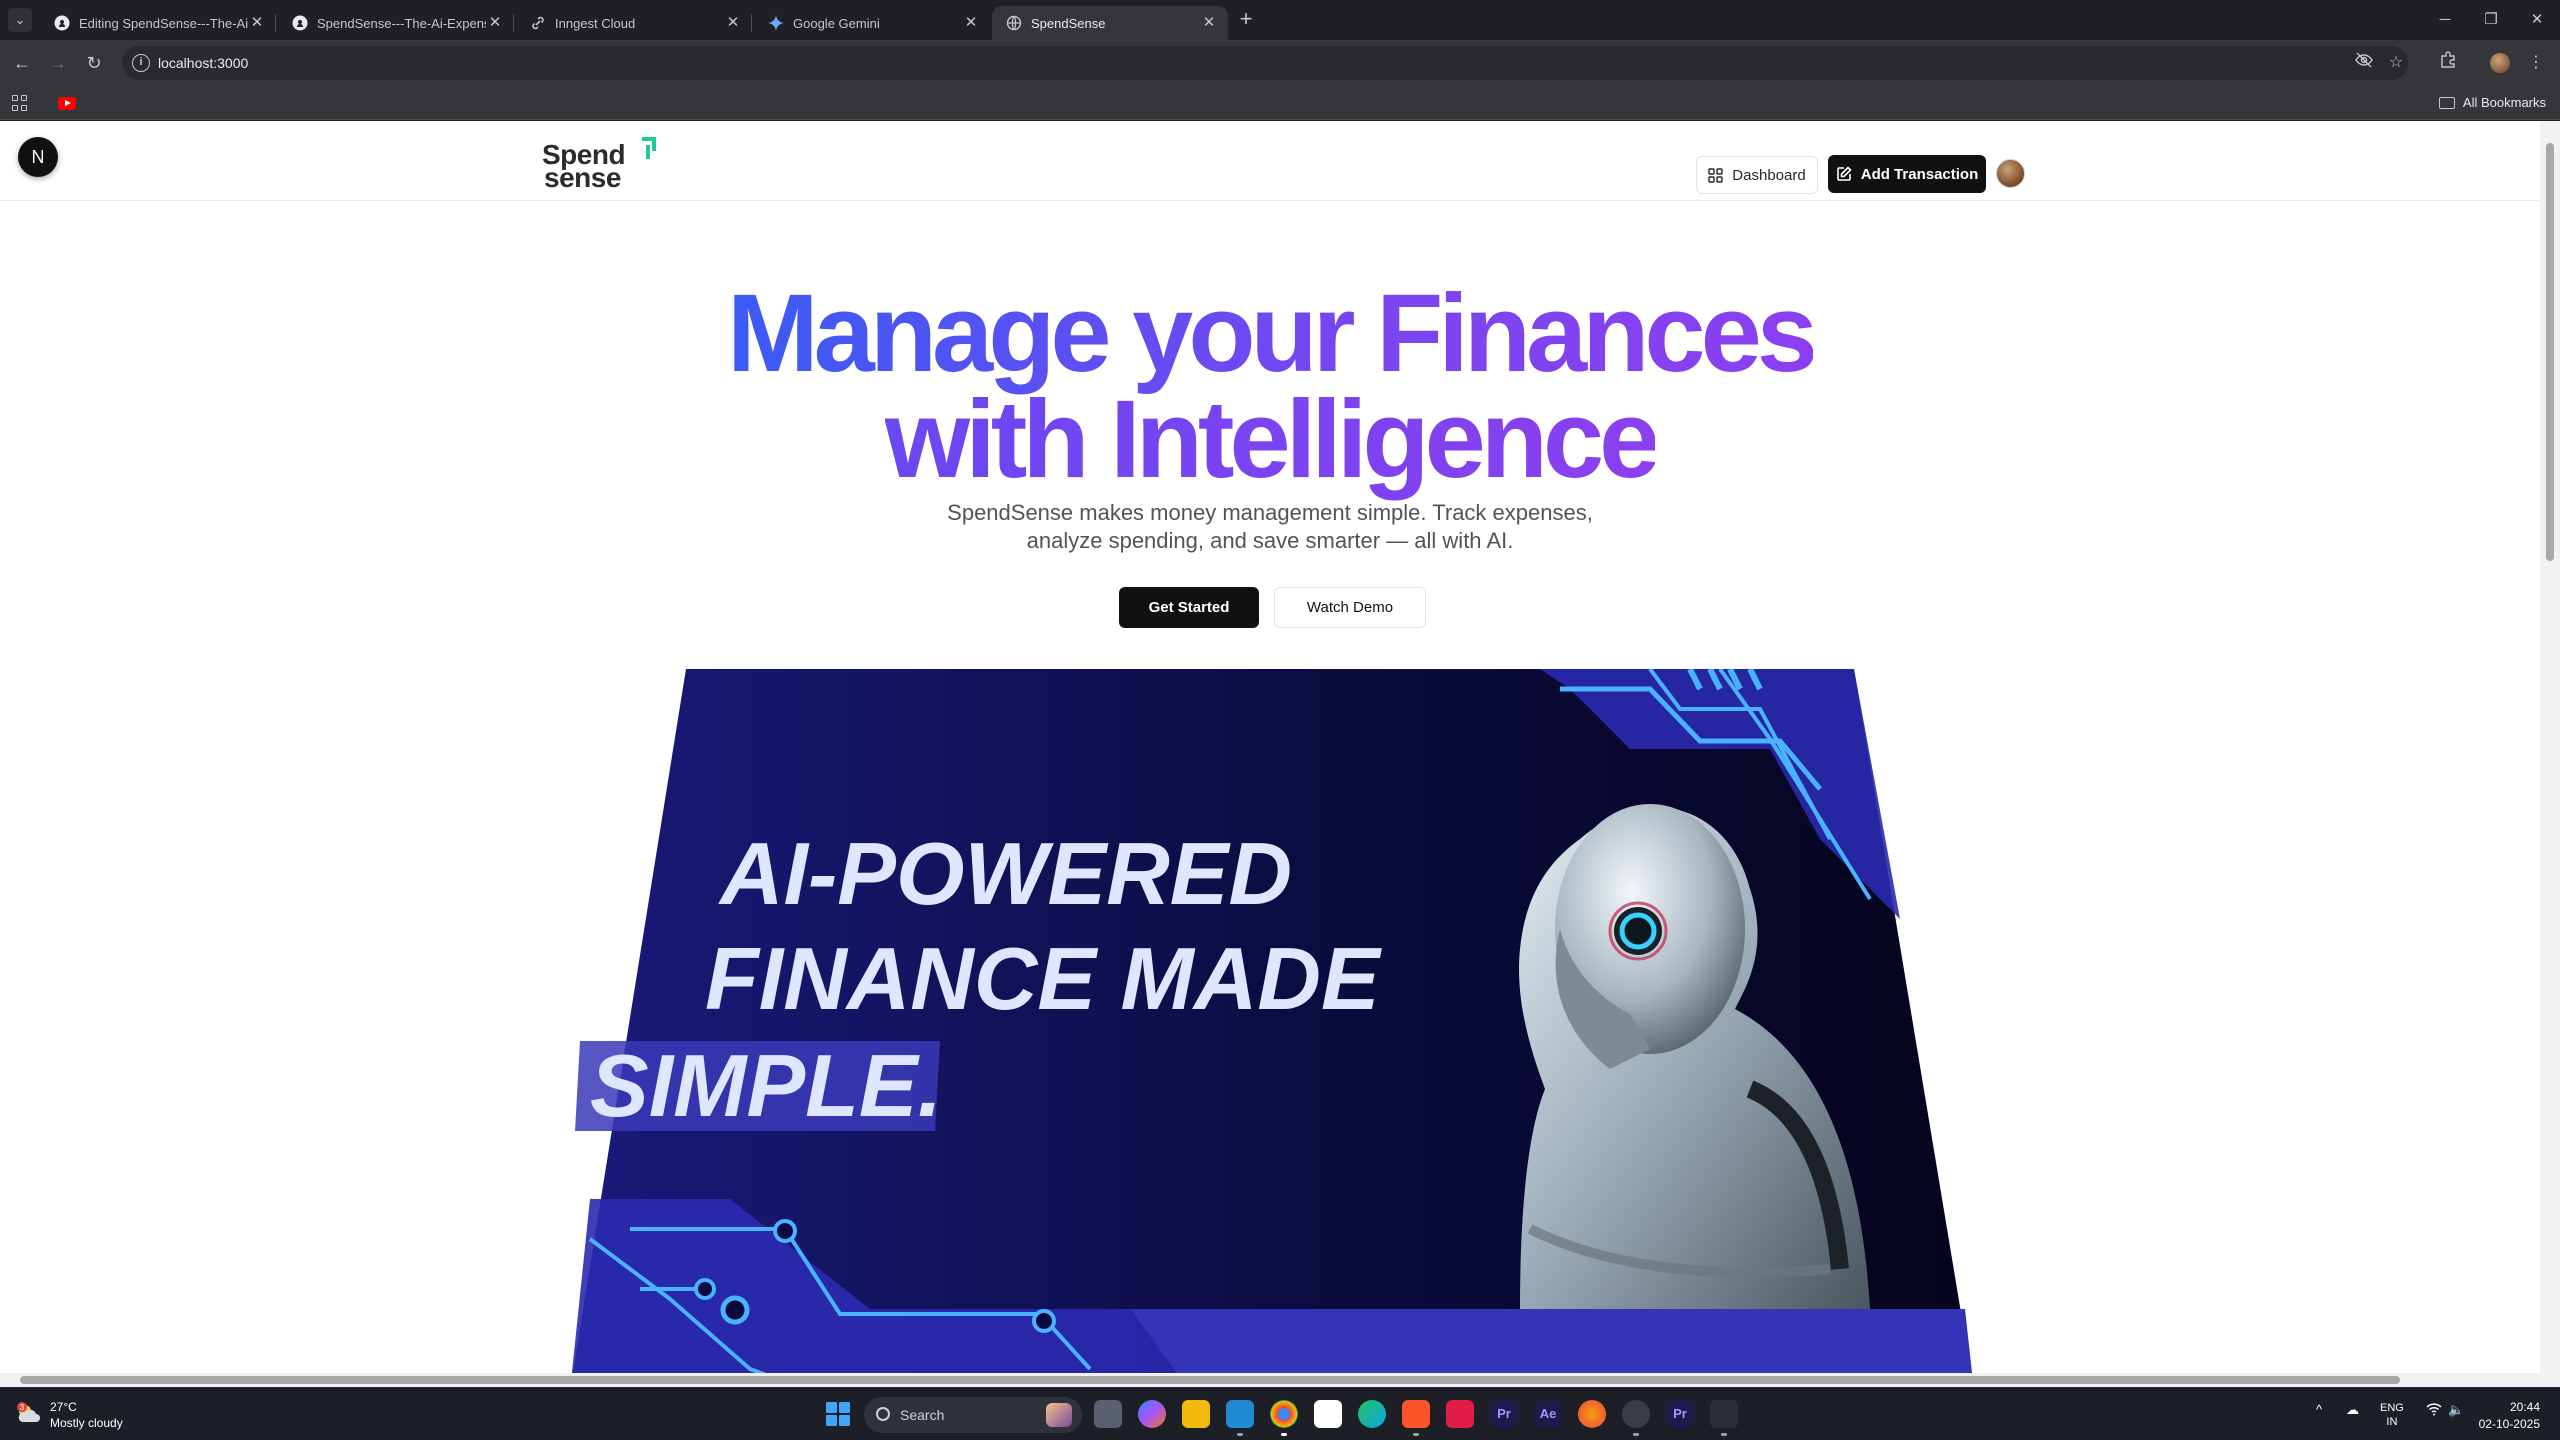 The height and width of the screenshot is (1440, 2560). I want to click on brave-icon, so click(1416, 1418).